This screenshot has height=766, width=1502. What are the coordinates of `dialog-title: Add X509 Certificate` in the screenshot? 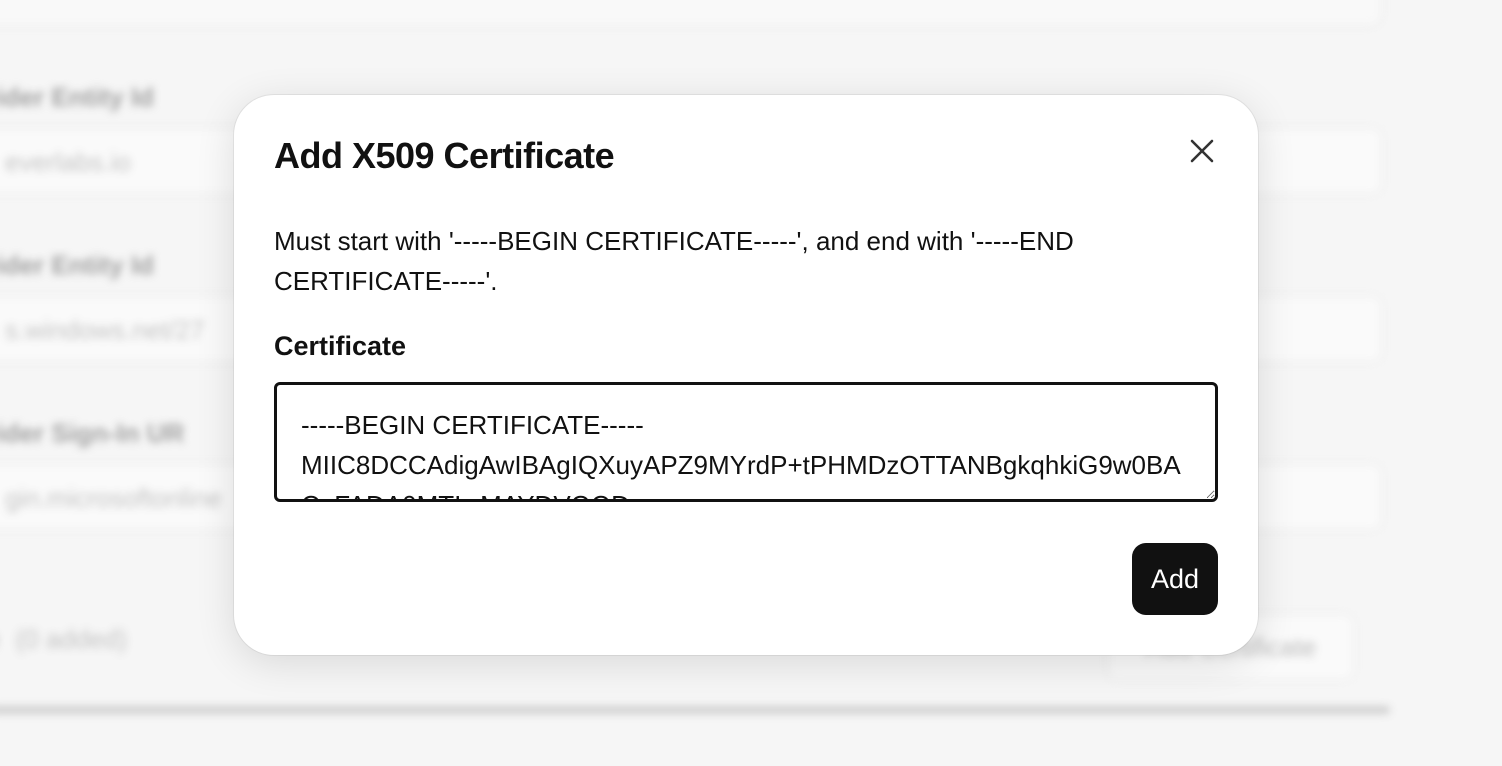 It's located at (444, 155).